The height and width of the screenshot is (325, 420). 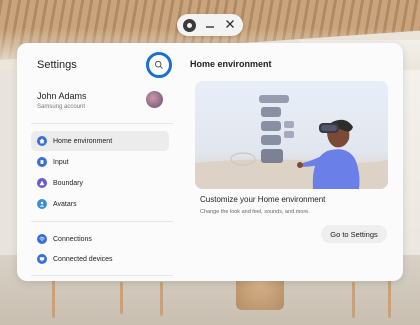 I want to click on search-icon, so click(x=158, y=64).